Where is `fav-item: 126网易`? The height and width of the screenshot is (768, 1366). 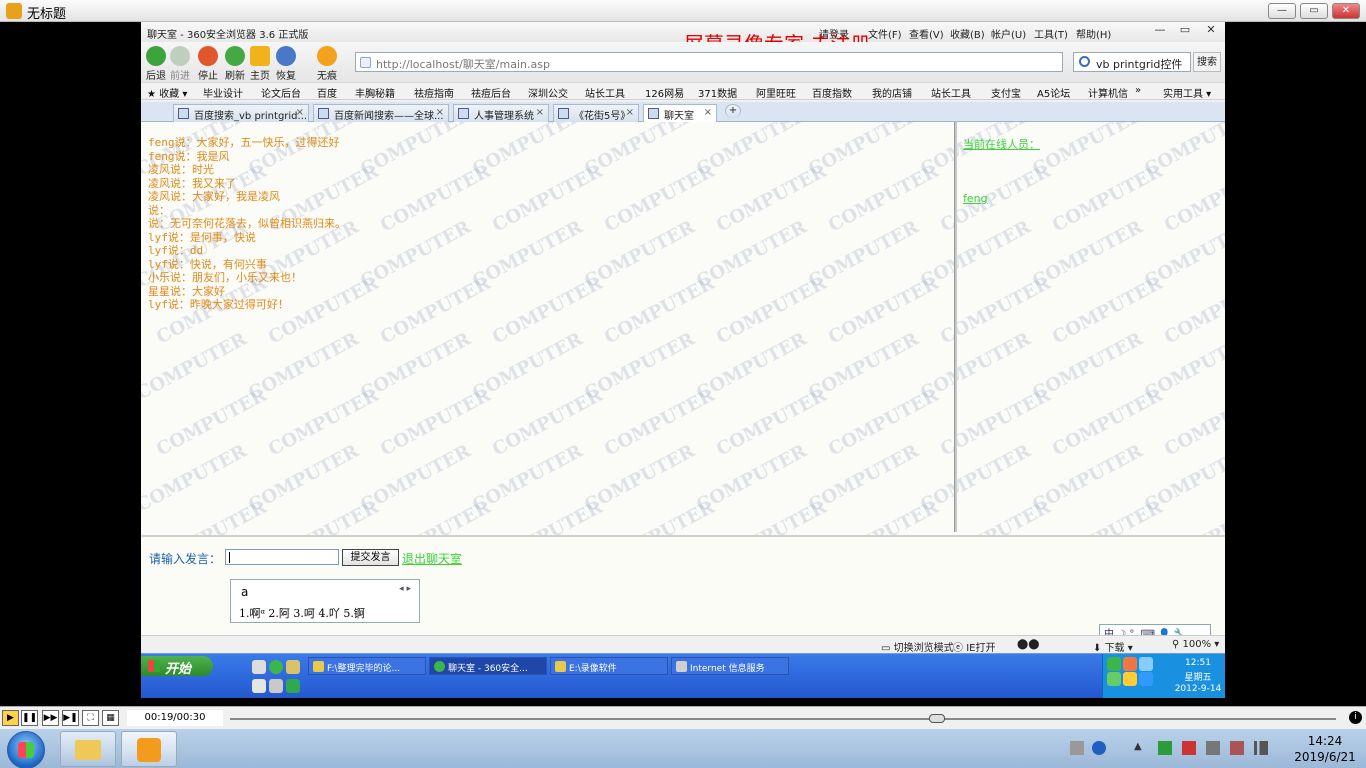
fav-item: 126网易 is located at coordinates (664, 92).